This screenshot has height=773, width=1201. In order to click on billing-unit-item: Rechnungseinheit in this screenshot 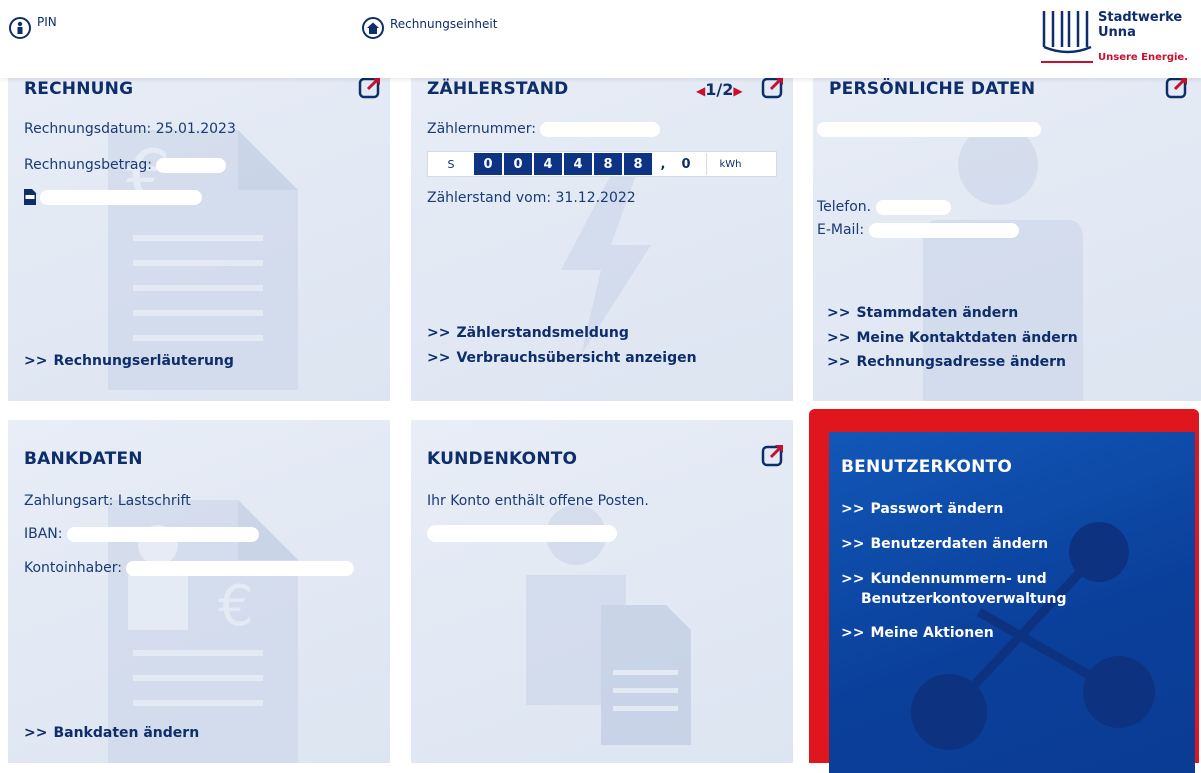, I will do `click(429, 28)`.